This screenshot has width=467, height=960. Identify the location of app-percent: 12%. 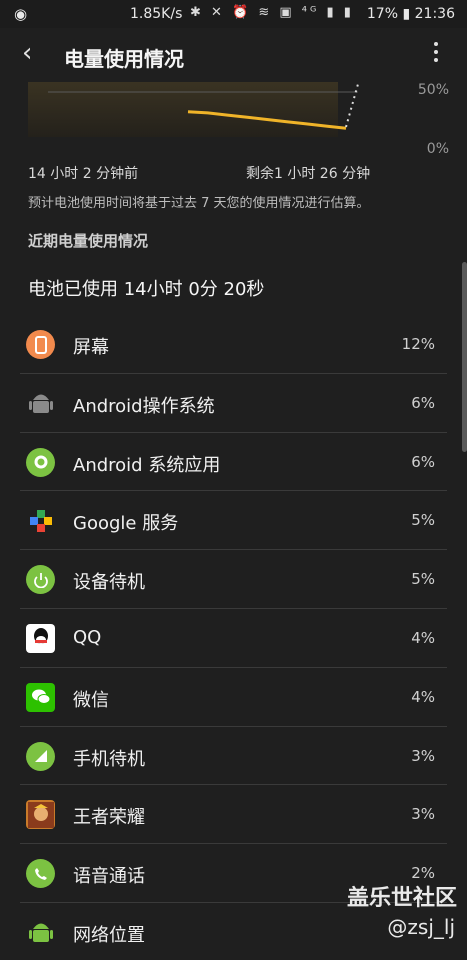
(418, 344).